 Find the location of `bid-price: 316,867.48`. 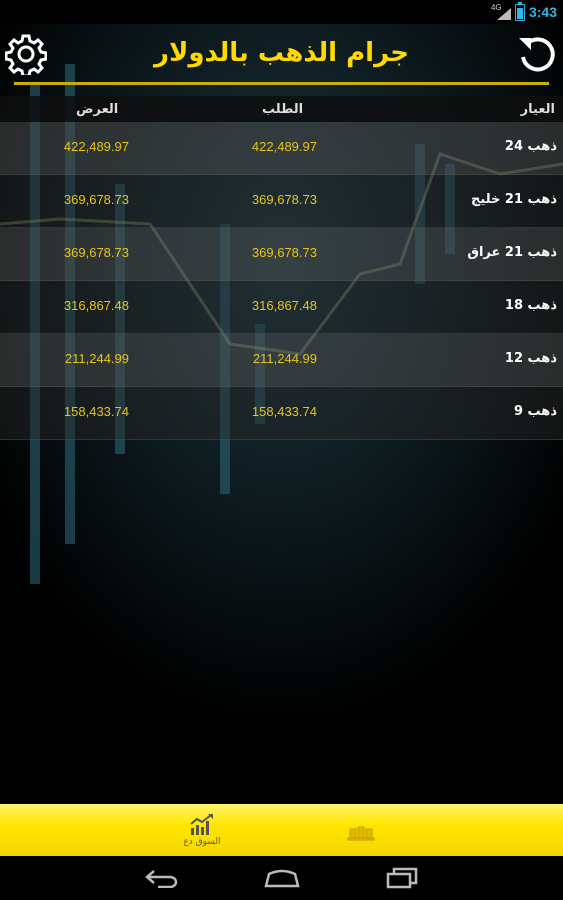

bid-price: 316,867.48 is located at coordinates (284, 305).